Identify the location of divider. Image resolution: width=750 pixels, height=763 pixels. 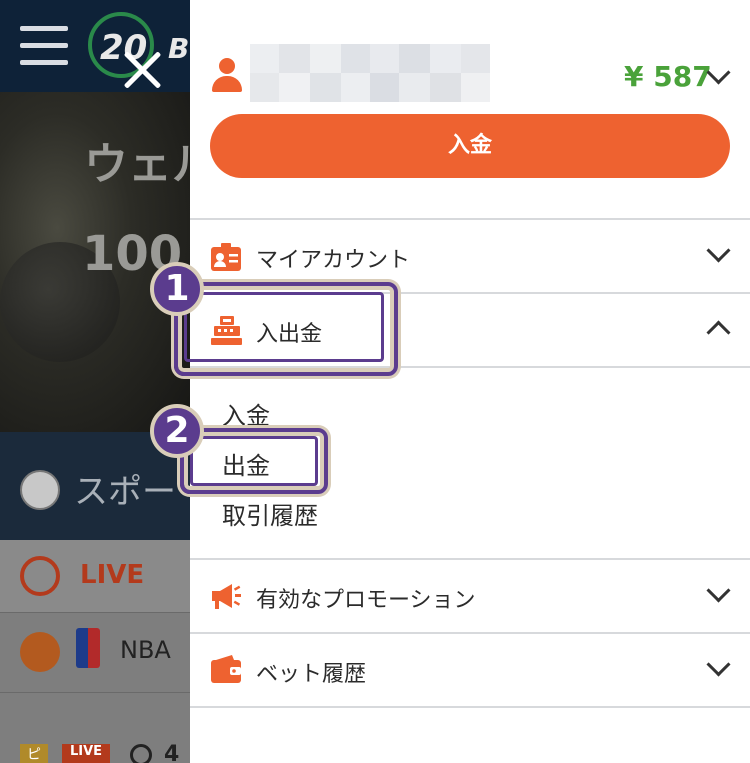
(470, 707).